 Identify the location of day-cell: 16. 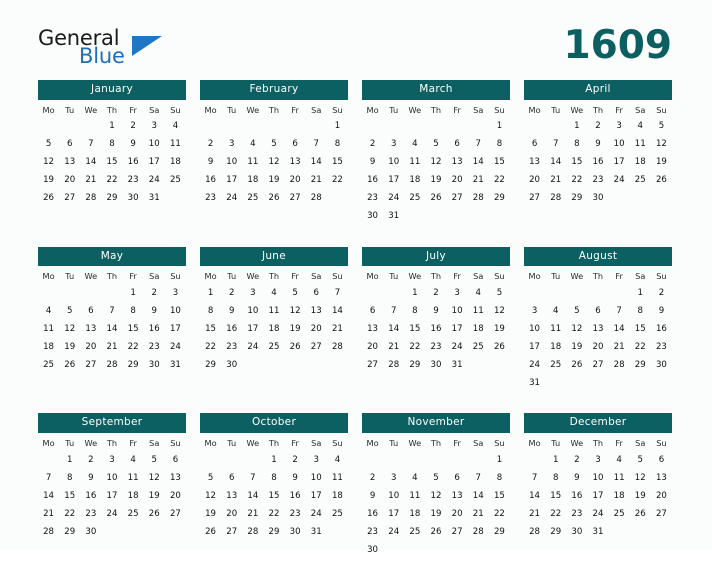
(154, 329).